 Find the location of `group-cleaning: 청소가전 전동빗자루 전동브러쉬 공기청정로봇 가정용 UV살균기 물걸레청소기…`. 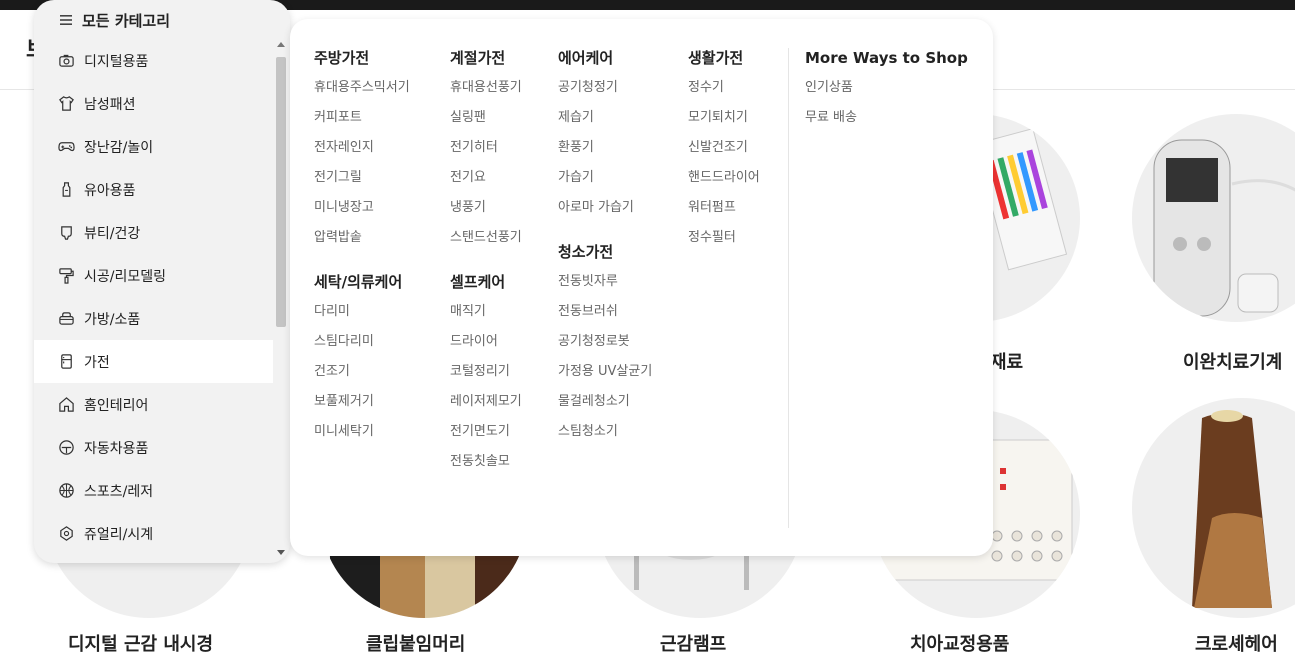

group-cleaning: 청소가전 전동빗자루 전동브러쉬 공기청정로봇 가정용 UV살균기 물걸레청소기… is located at coordinates (605, 346).